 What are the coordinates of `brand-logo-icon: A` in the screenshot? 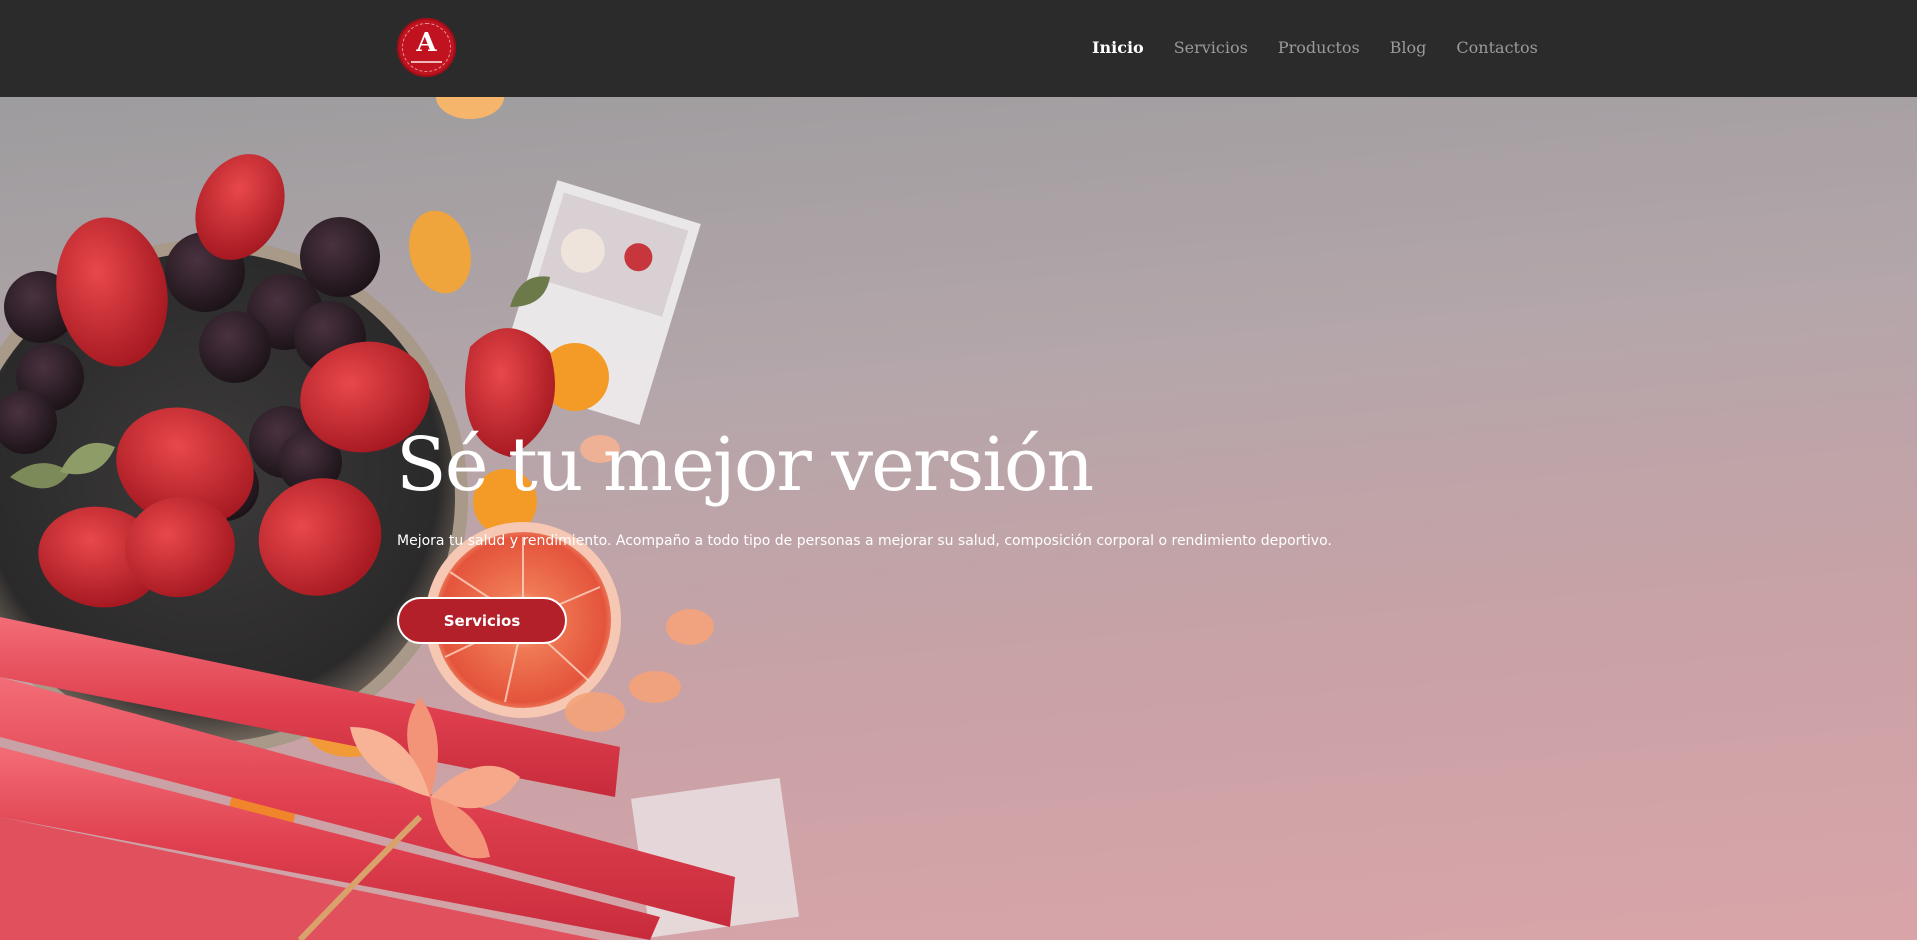 It's located at (426, 47).